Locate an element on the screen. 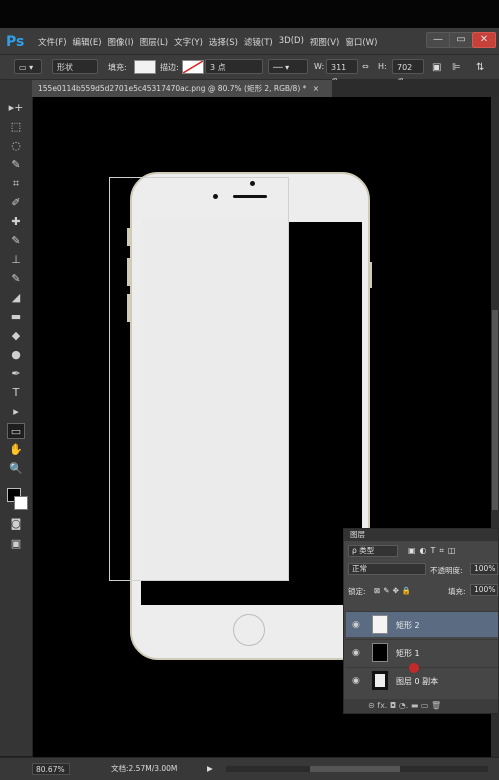 The width and height of the screenshot is (499, 780). phone-home-button is located at coordinates (249, 630).